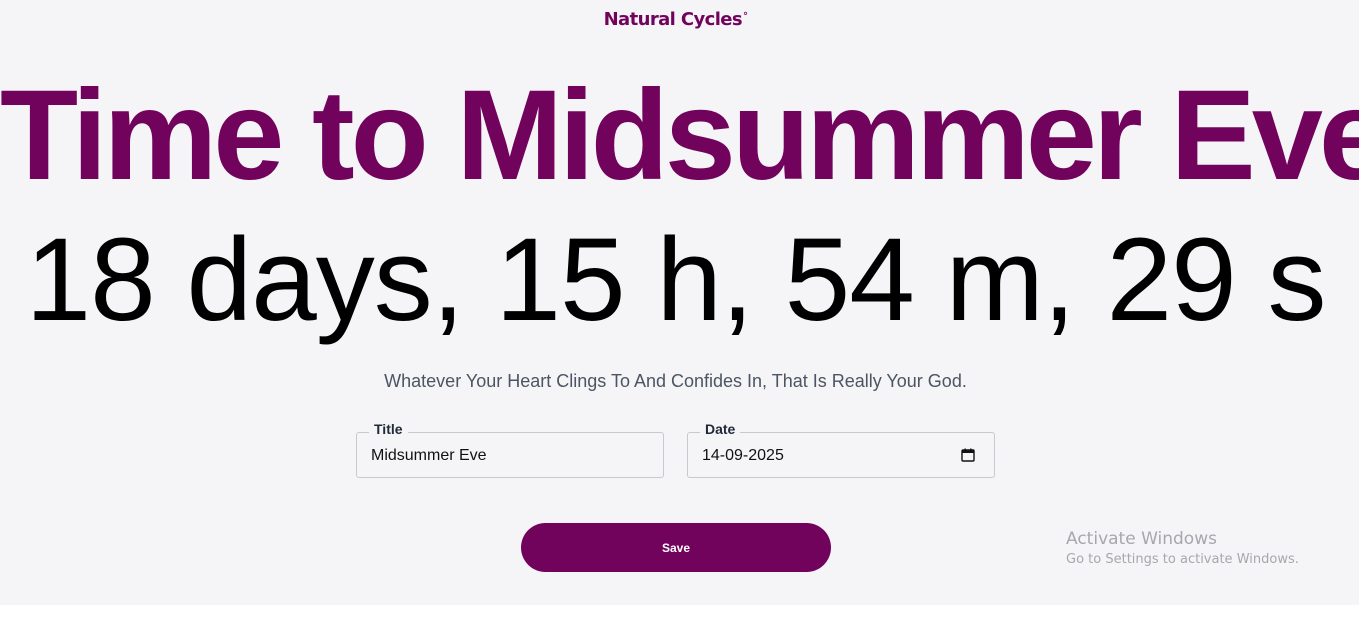  What do you see at coordinates (676, 547) in the screenshot?
I see `save-button: Save` at bounding box center [676, 547].